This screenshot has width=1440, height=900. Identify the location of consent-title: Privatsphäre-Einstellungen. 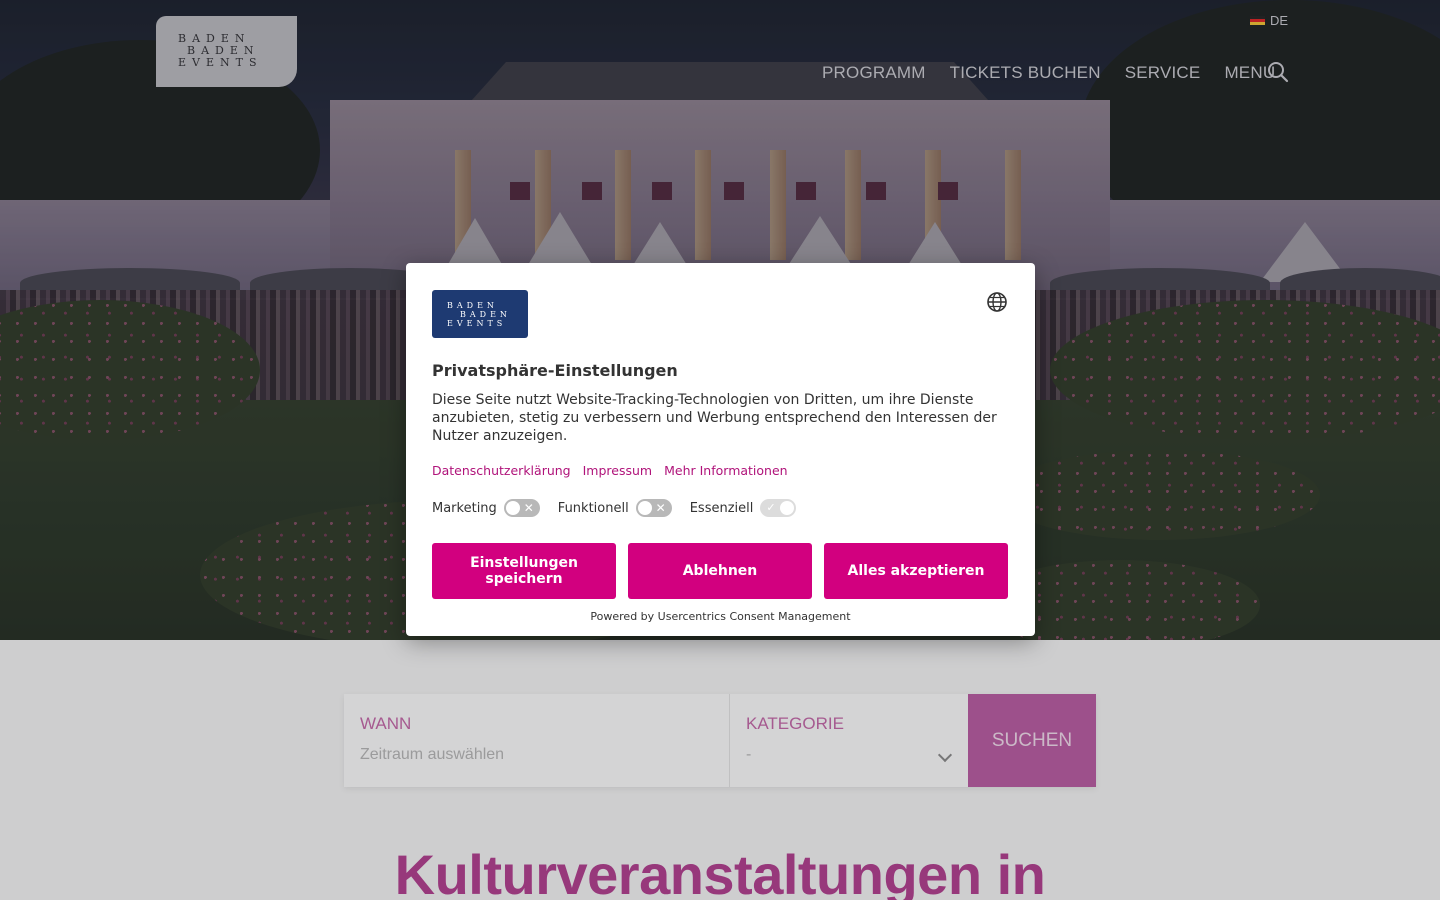
(555, 370).